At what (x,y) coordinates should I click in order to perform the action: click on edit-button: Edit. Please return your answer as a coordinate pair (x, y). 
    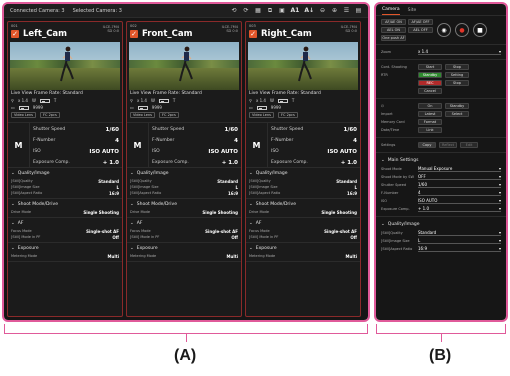
    Looking at the image, I should click on (469, 145).